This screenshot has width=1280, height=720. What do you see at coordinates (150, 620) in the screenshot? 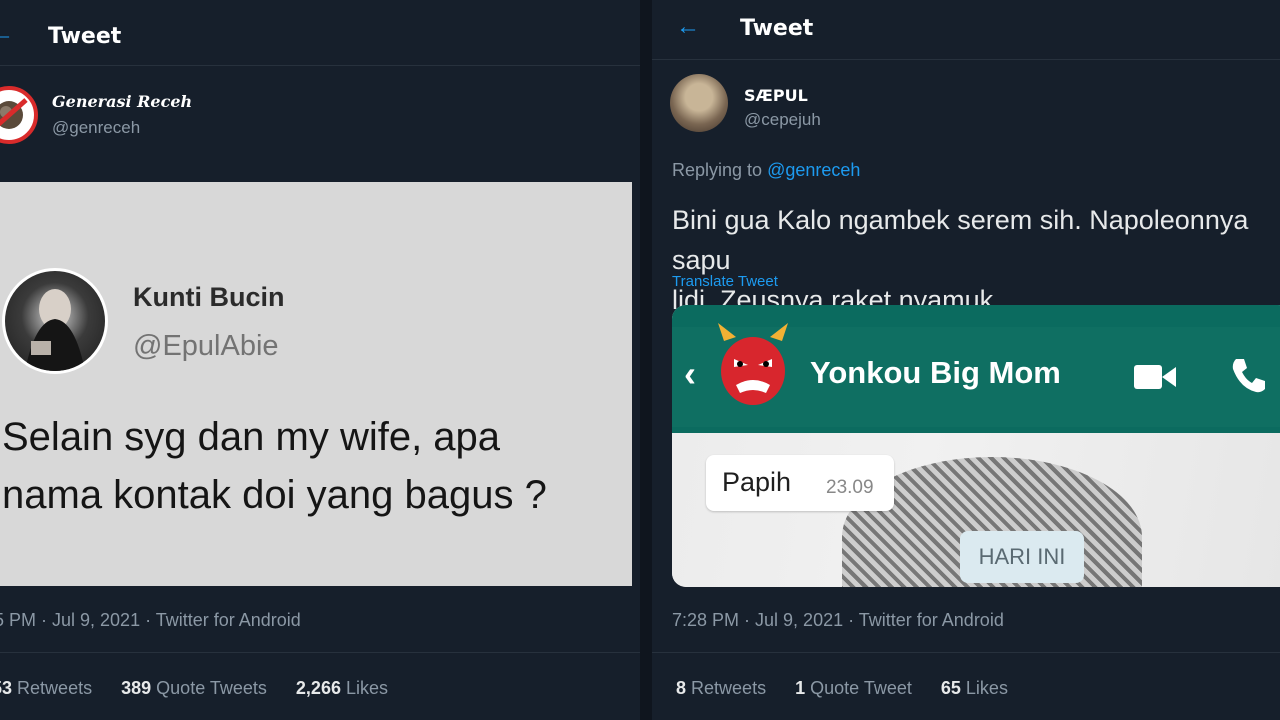
I see `tweet-timestamp: 5 PM · Jul 9, 2021 · Twitter for Android` at bounding box center [150, 620].